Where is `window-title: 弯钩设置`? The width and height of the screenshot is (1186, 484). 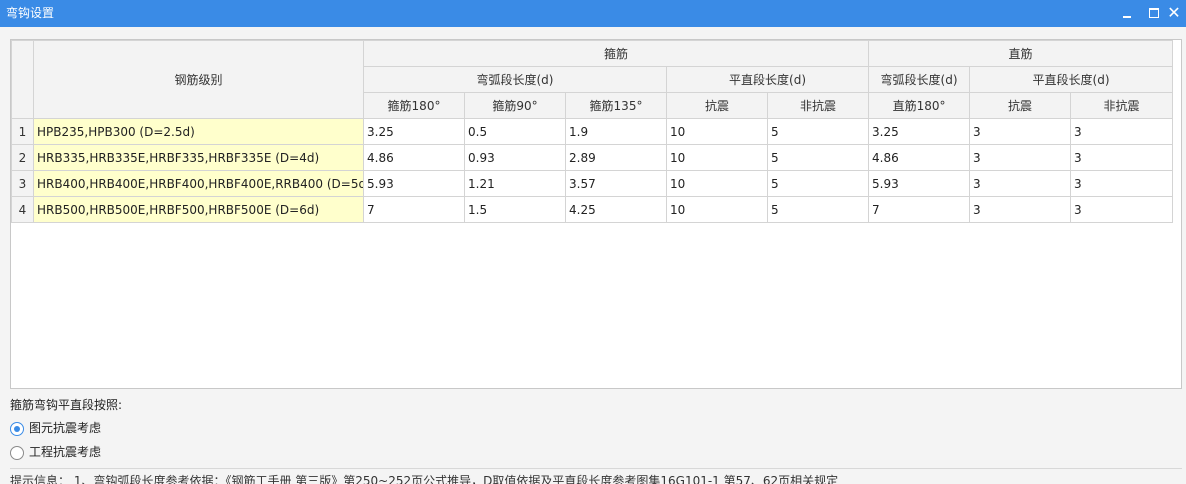
window-title: 弯钩设置 is located at coordinates (30, 13).